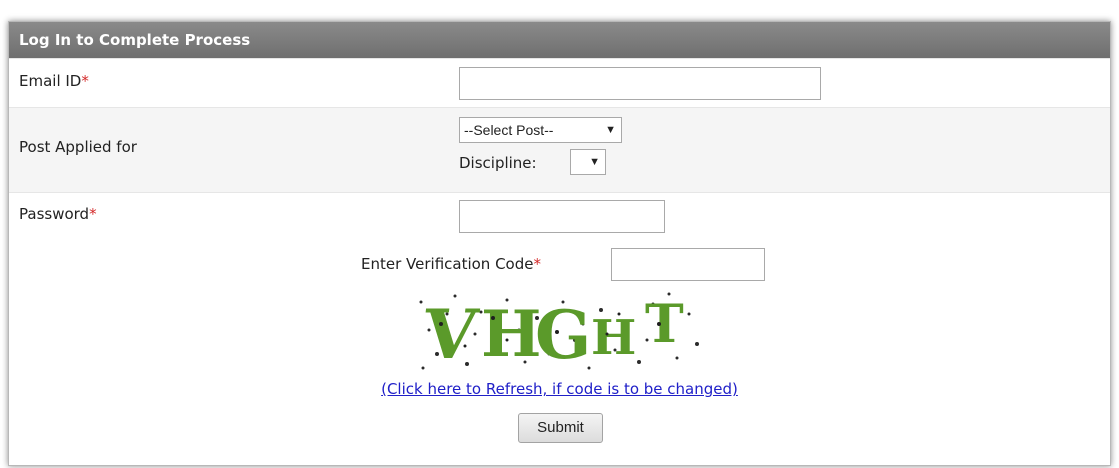 The image size is (1119, 468). I want to click on post-select: --Select Post-- ▼, so click(540, 130).